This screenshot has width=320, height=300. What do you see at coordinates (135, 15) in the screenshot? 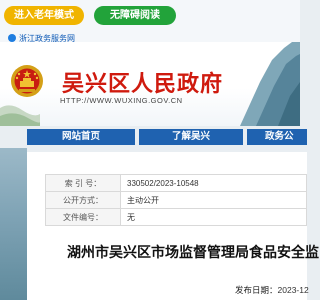
I see `barrier-free-button: 无障碍阅读` at bounding box center [135, 15].